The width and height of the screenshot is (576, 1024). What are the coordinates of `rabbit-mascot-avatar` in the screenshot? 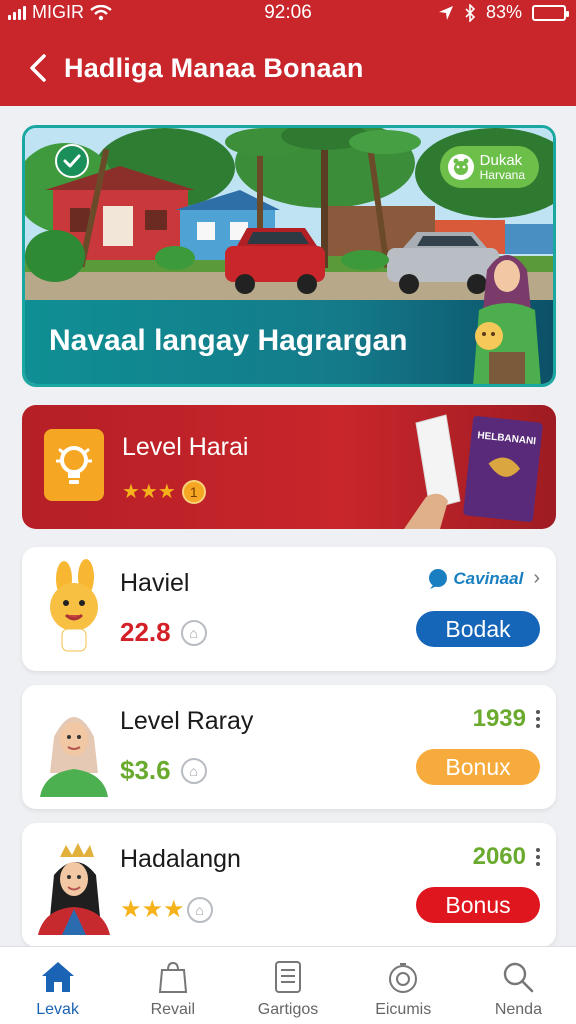 It's located at (74, 605).